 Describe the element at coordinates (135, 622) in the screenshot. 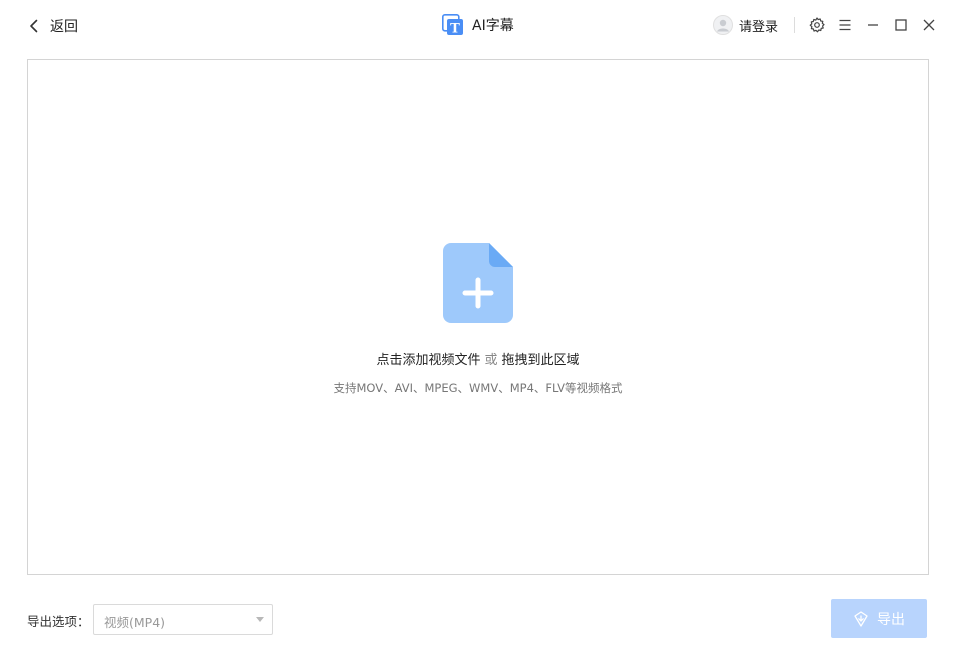

I see `export-format-value: 视频(MP4)` at that location.